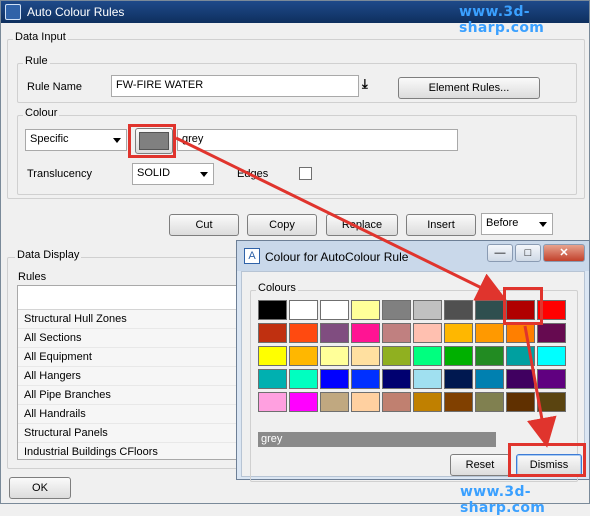 The width and height of the screenshot is (590, 516). What do you see at coordinates (503, 500) in the screenshot?
I see `watermark-bottom: www.3d-sharp.com` at bounding box center [503, 500].